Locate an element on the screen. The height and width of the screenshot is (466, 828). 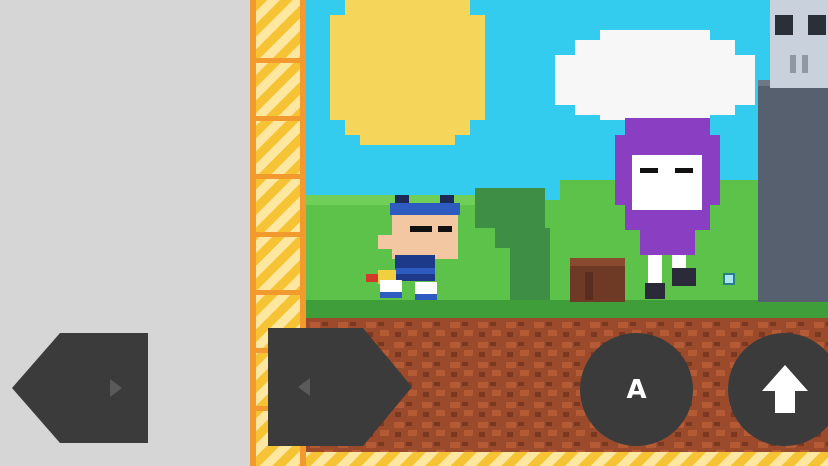
cloud is located at coordinates (655, 75).